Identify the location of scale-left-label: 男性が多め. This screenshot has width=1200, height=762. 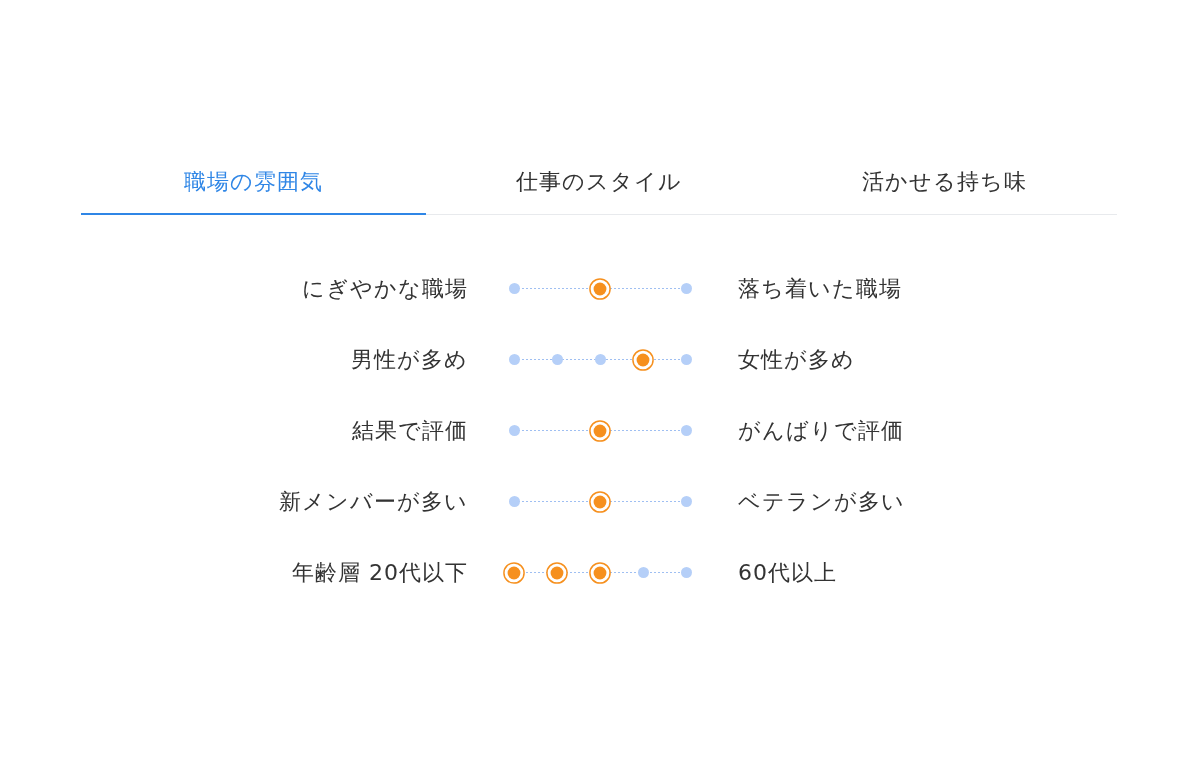
(409, 359).